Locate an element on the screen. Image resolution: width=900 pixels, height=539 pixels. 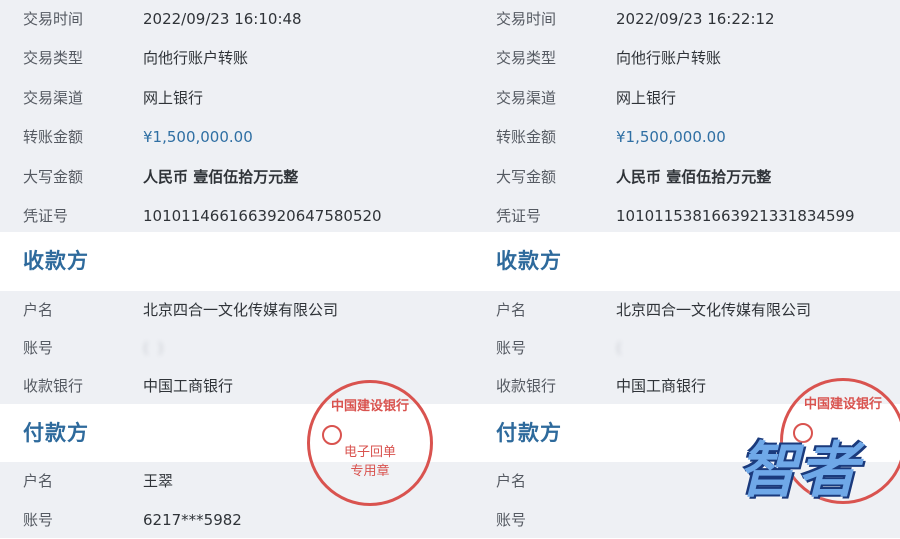
row-transaction-time: 交易时间 2022/09/23 16:22:12 is located at coordinates (675, 19).